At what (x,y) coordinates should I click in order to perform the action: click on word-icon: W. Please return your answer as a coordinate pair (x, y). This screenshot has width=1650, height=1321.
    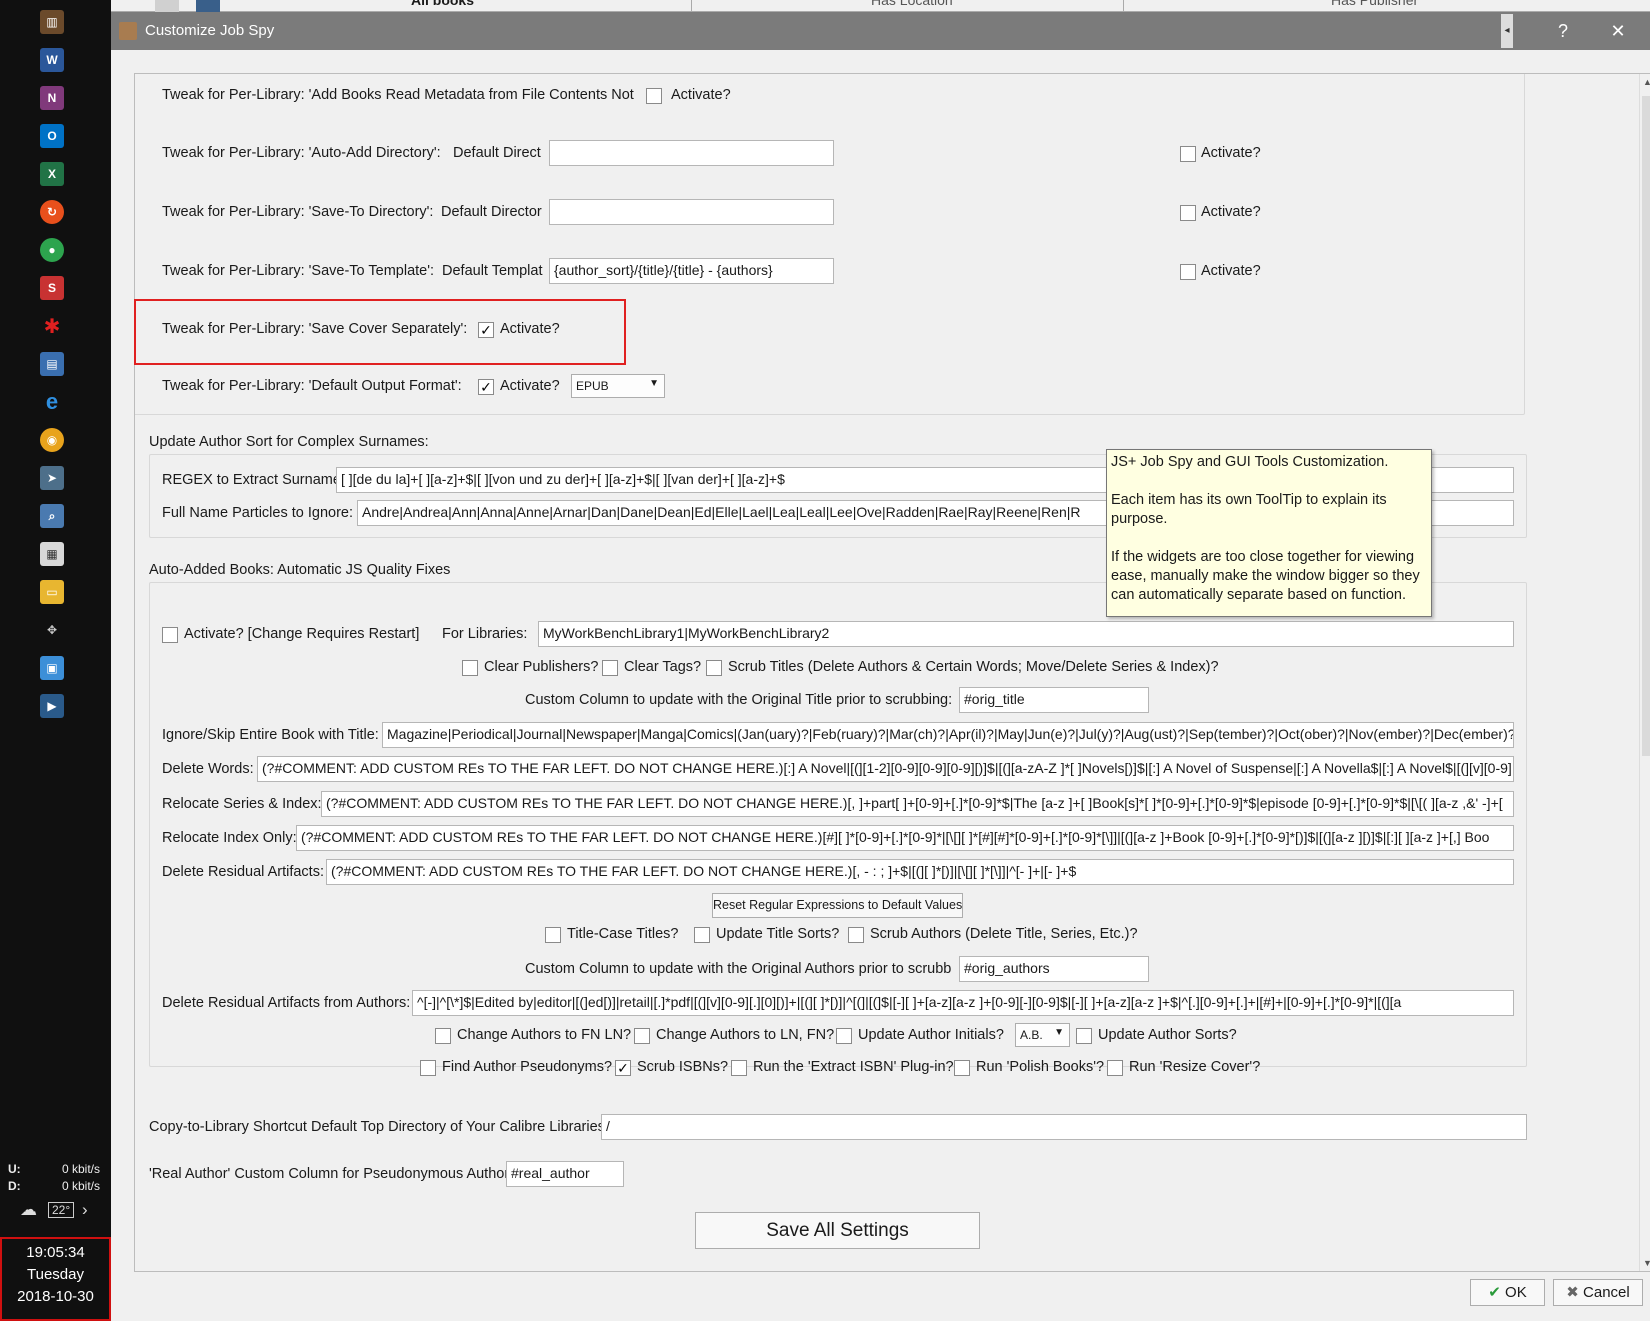
    Looking at the image, I should click on (52, 60).